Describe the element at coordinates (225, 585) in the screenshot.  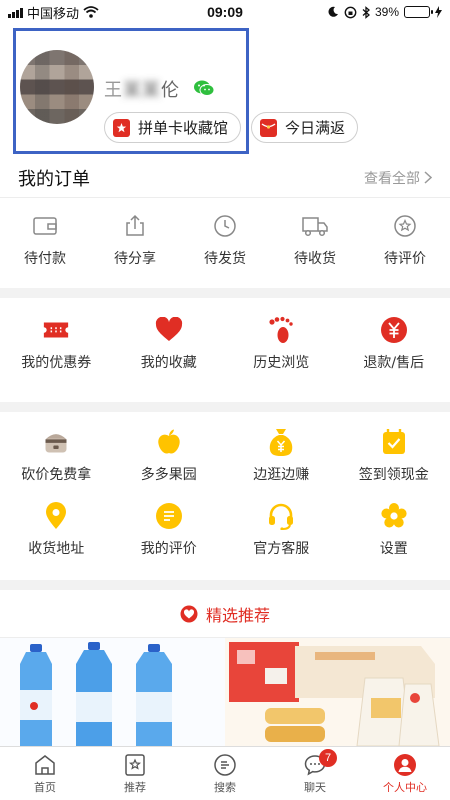
I see `section-divider` at that location.